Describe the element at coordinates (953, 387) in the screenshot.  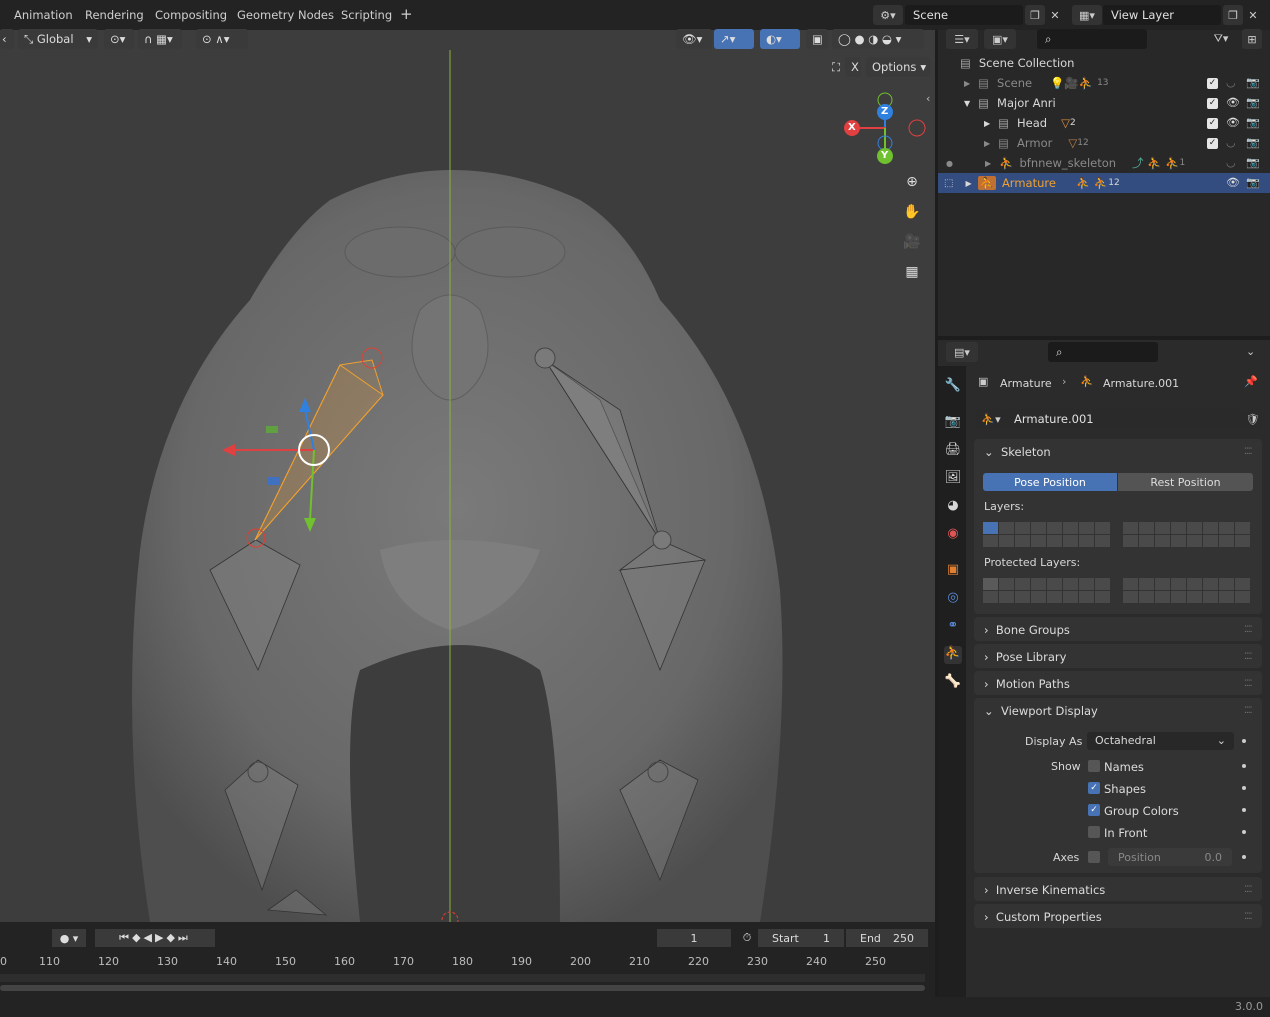
I see `tool-tab-icon: 🔧` at that location.